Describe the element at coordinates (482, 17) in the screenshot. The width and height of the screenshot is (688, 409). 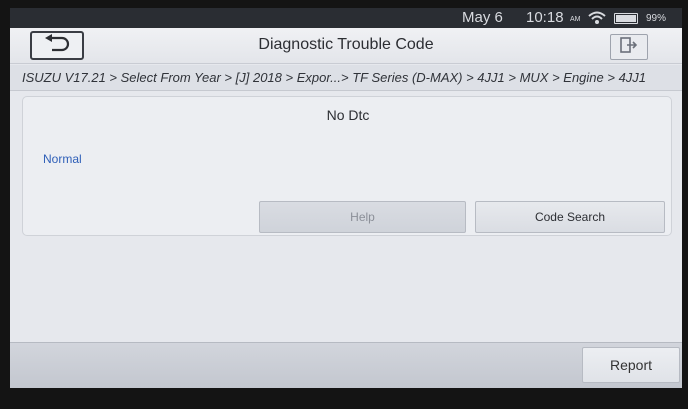
I see `status-date: May 6` at that location.